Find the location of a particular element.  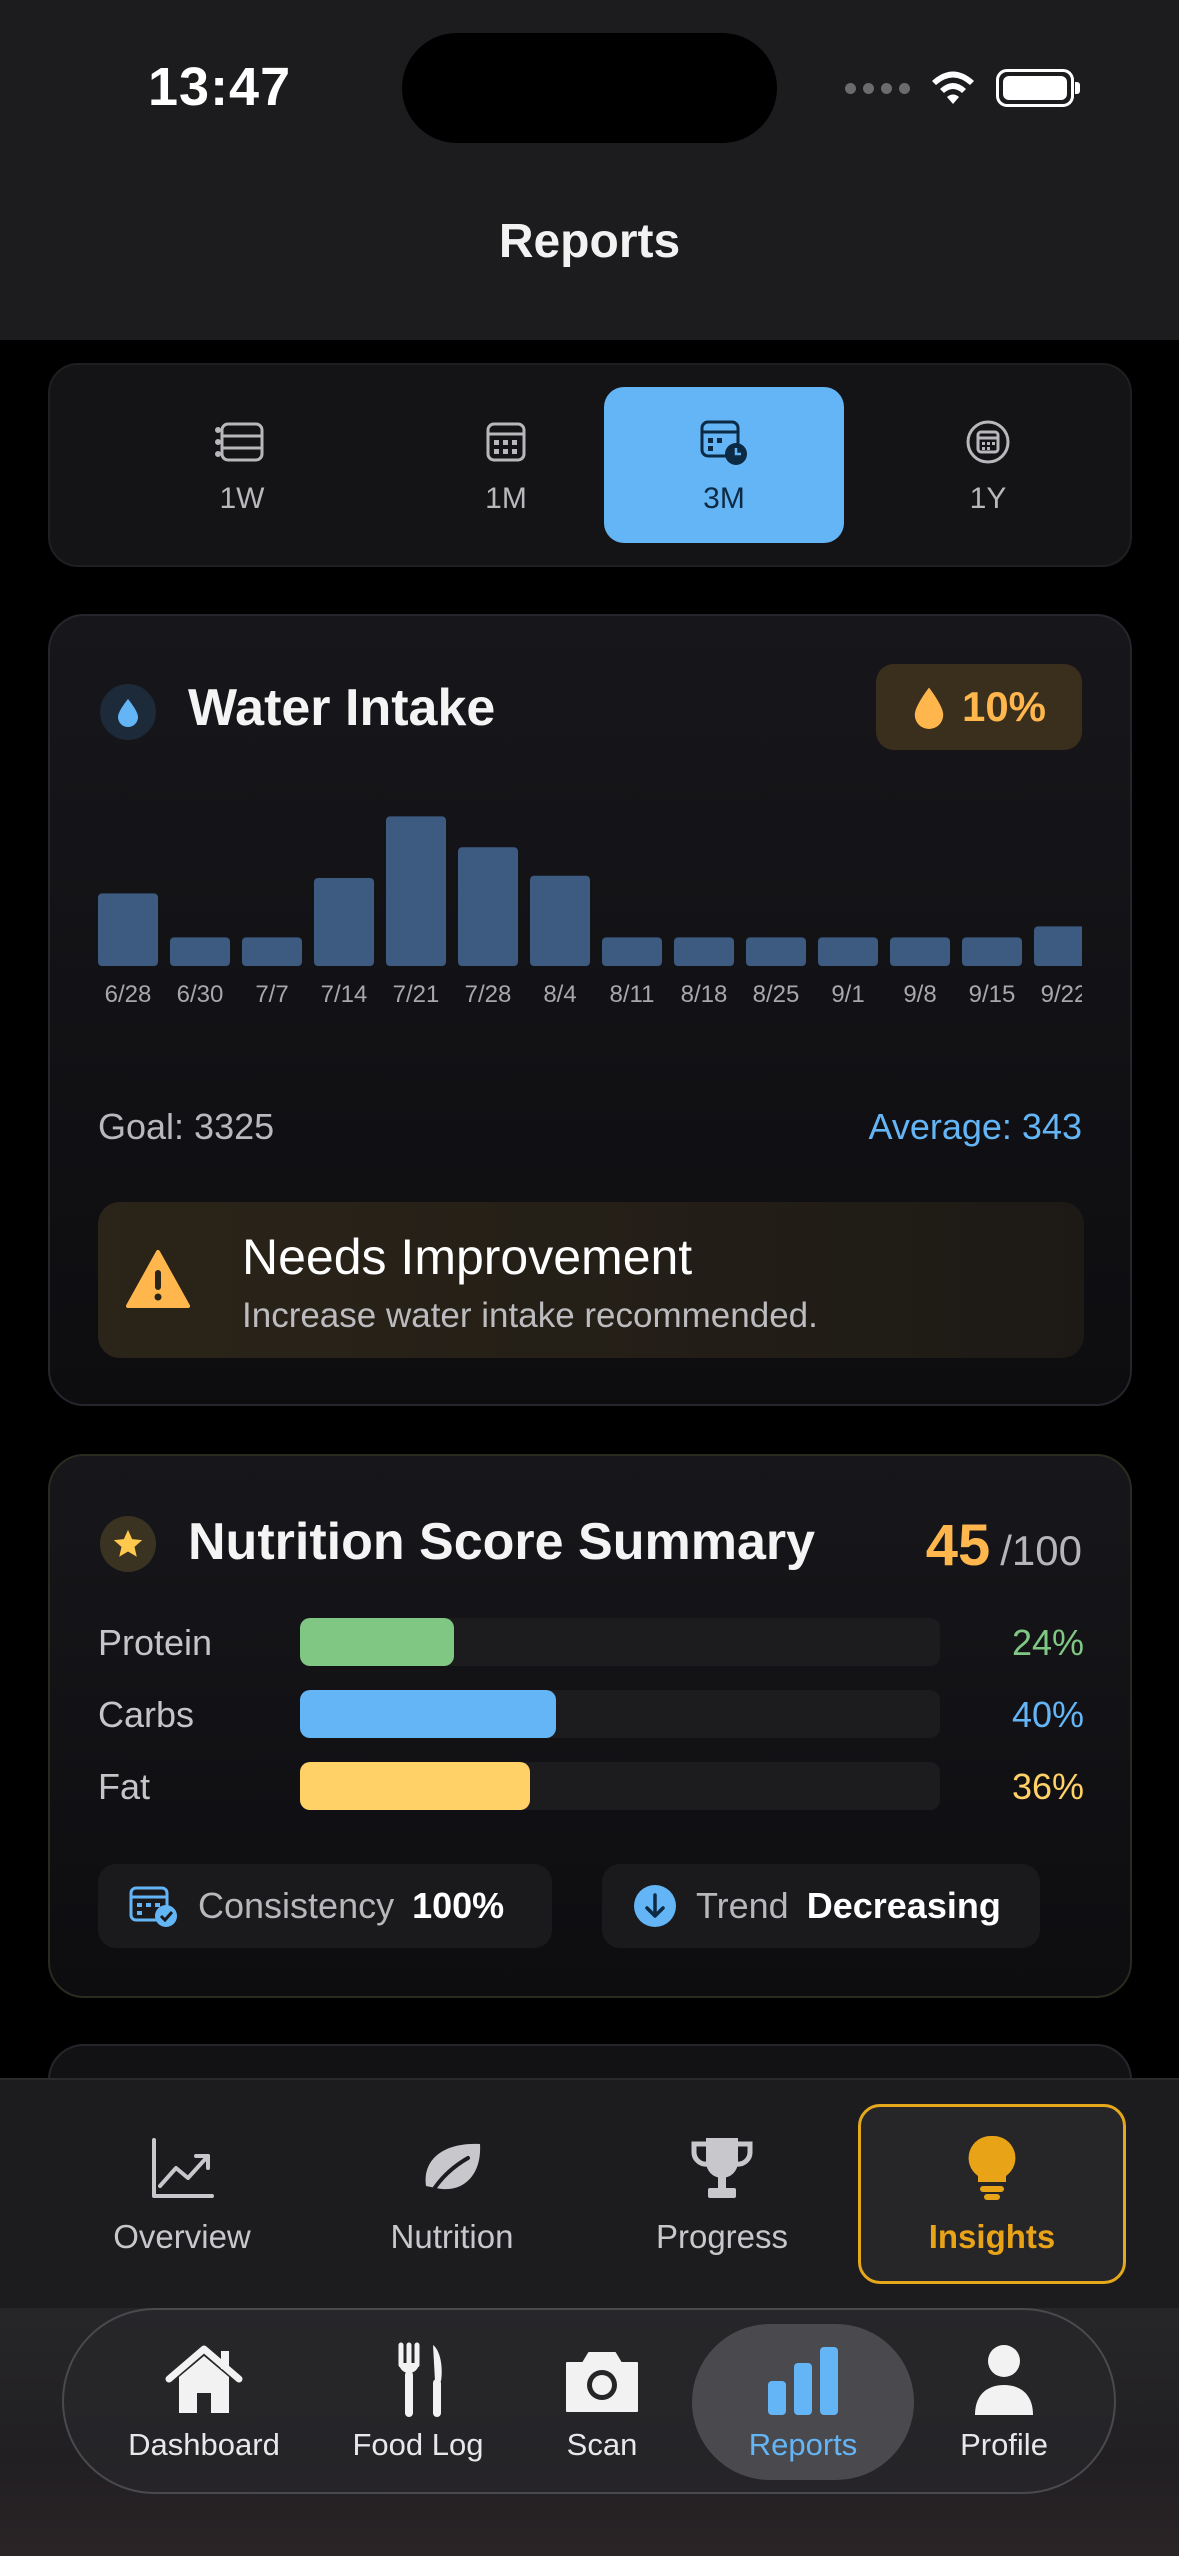

tab-profile: Profile is located at coordinates (1004, 2402).